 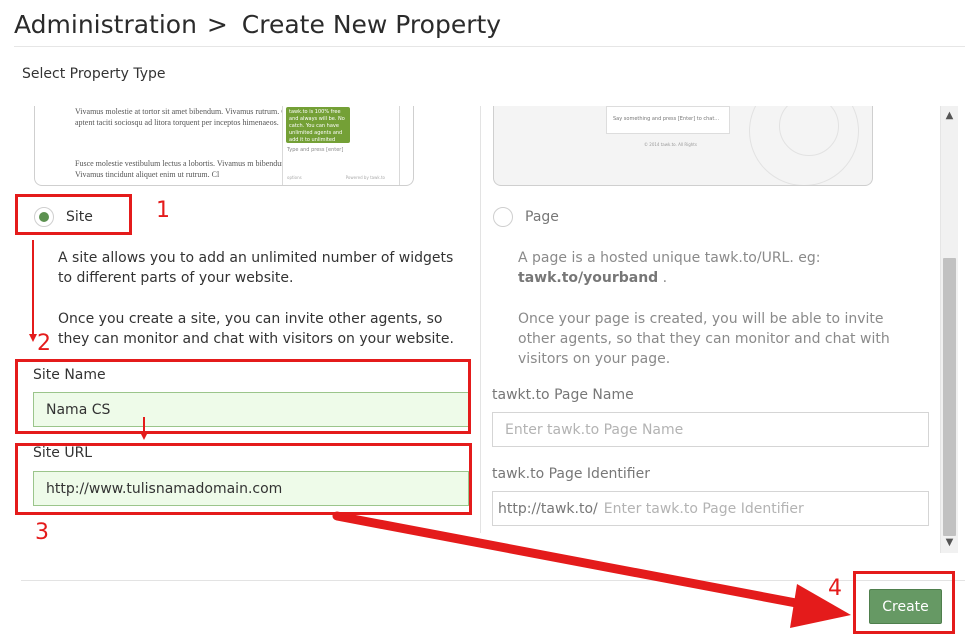 I want to click on page-identifier-prefix: http://tawk.to/, so click(x=548, y=508).